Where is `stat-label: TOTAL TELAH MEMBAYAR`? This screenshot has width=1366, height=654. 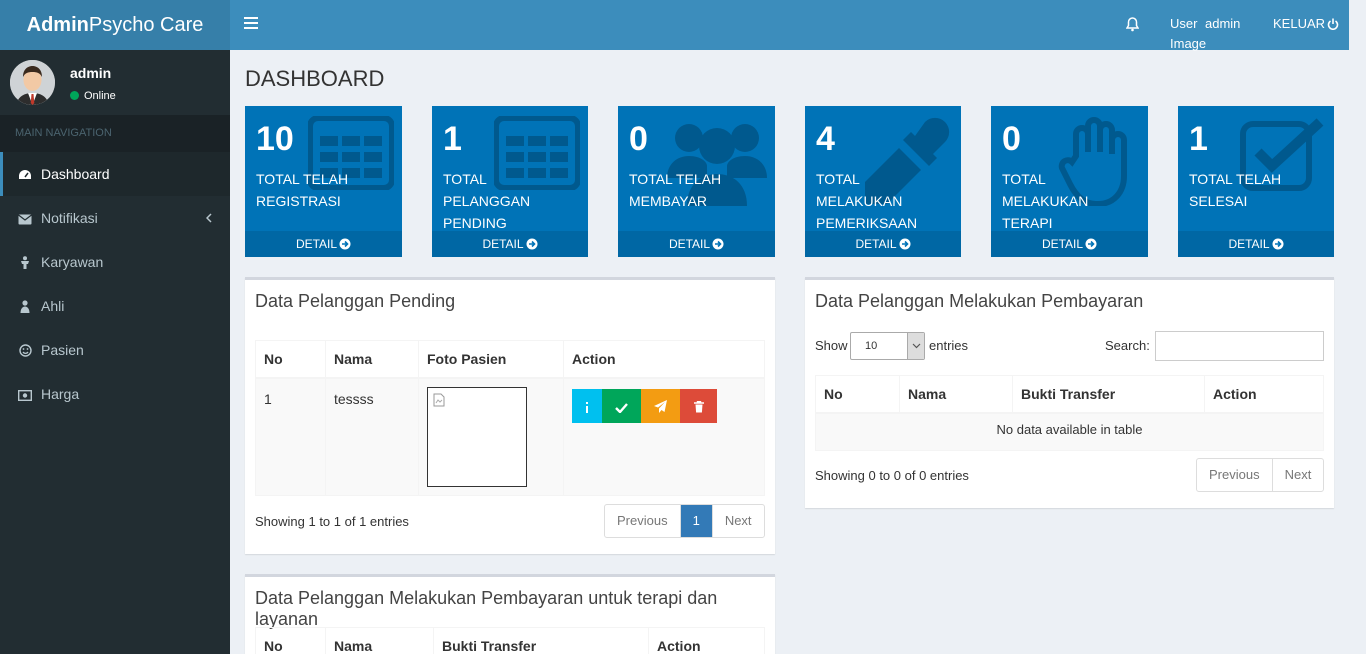
stat-label: TOTAL TELAH MEMBAYAR is located at coordinates (675, 190).